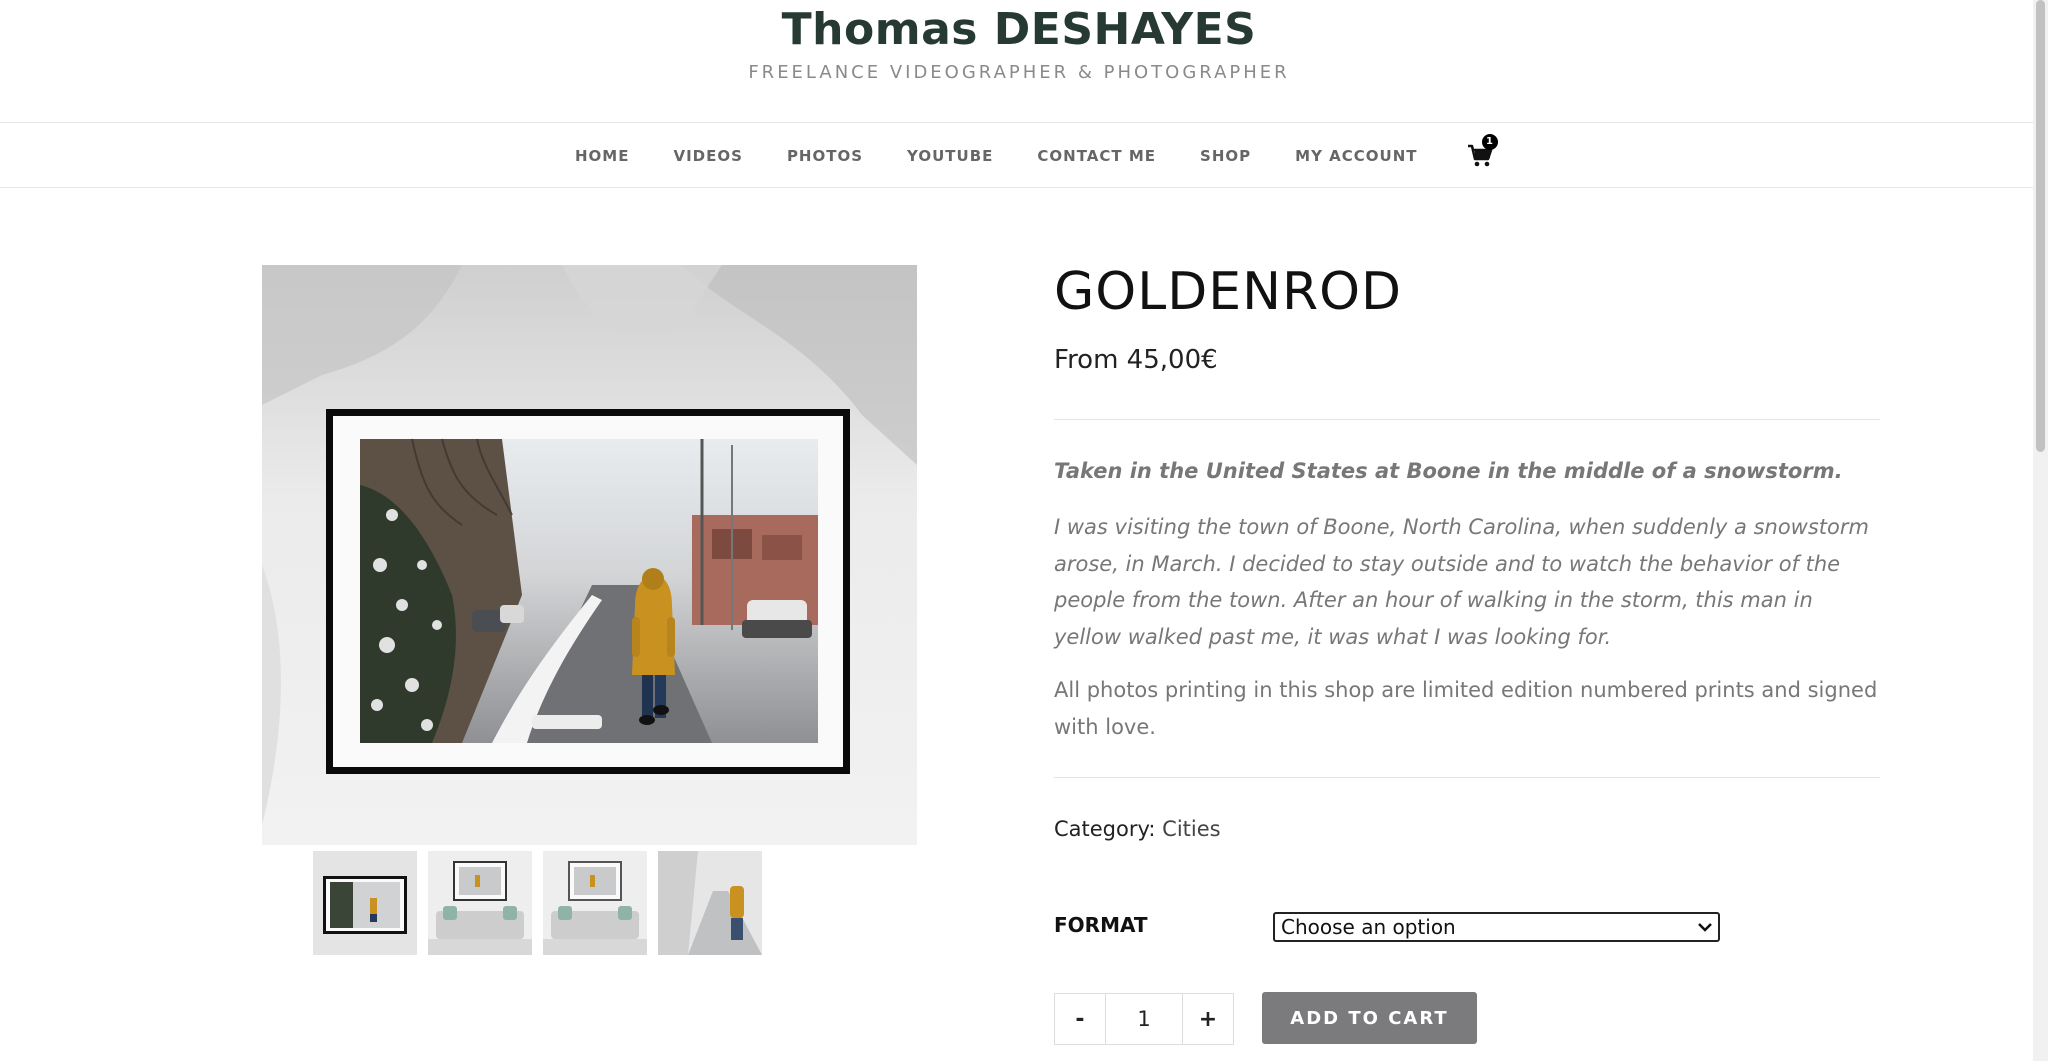  Describe the element at coordinates (1096, 156) in the screenshot. I see `nav-item-contact-me: CONTACT ME` at that location.